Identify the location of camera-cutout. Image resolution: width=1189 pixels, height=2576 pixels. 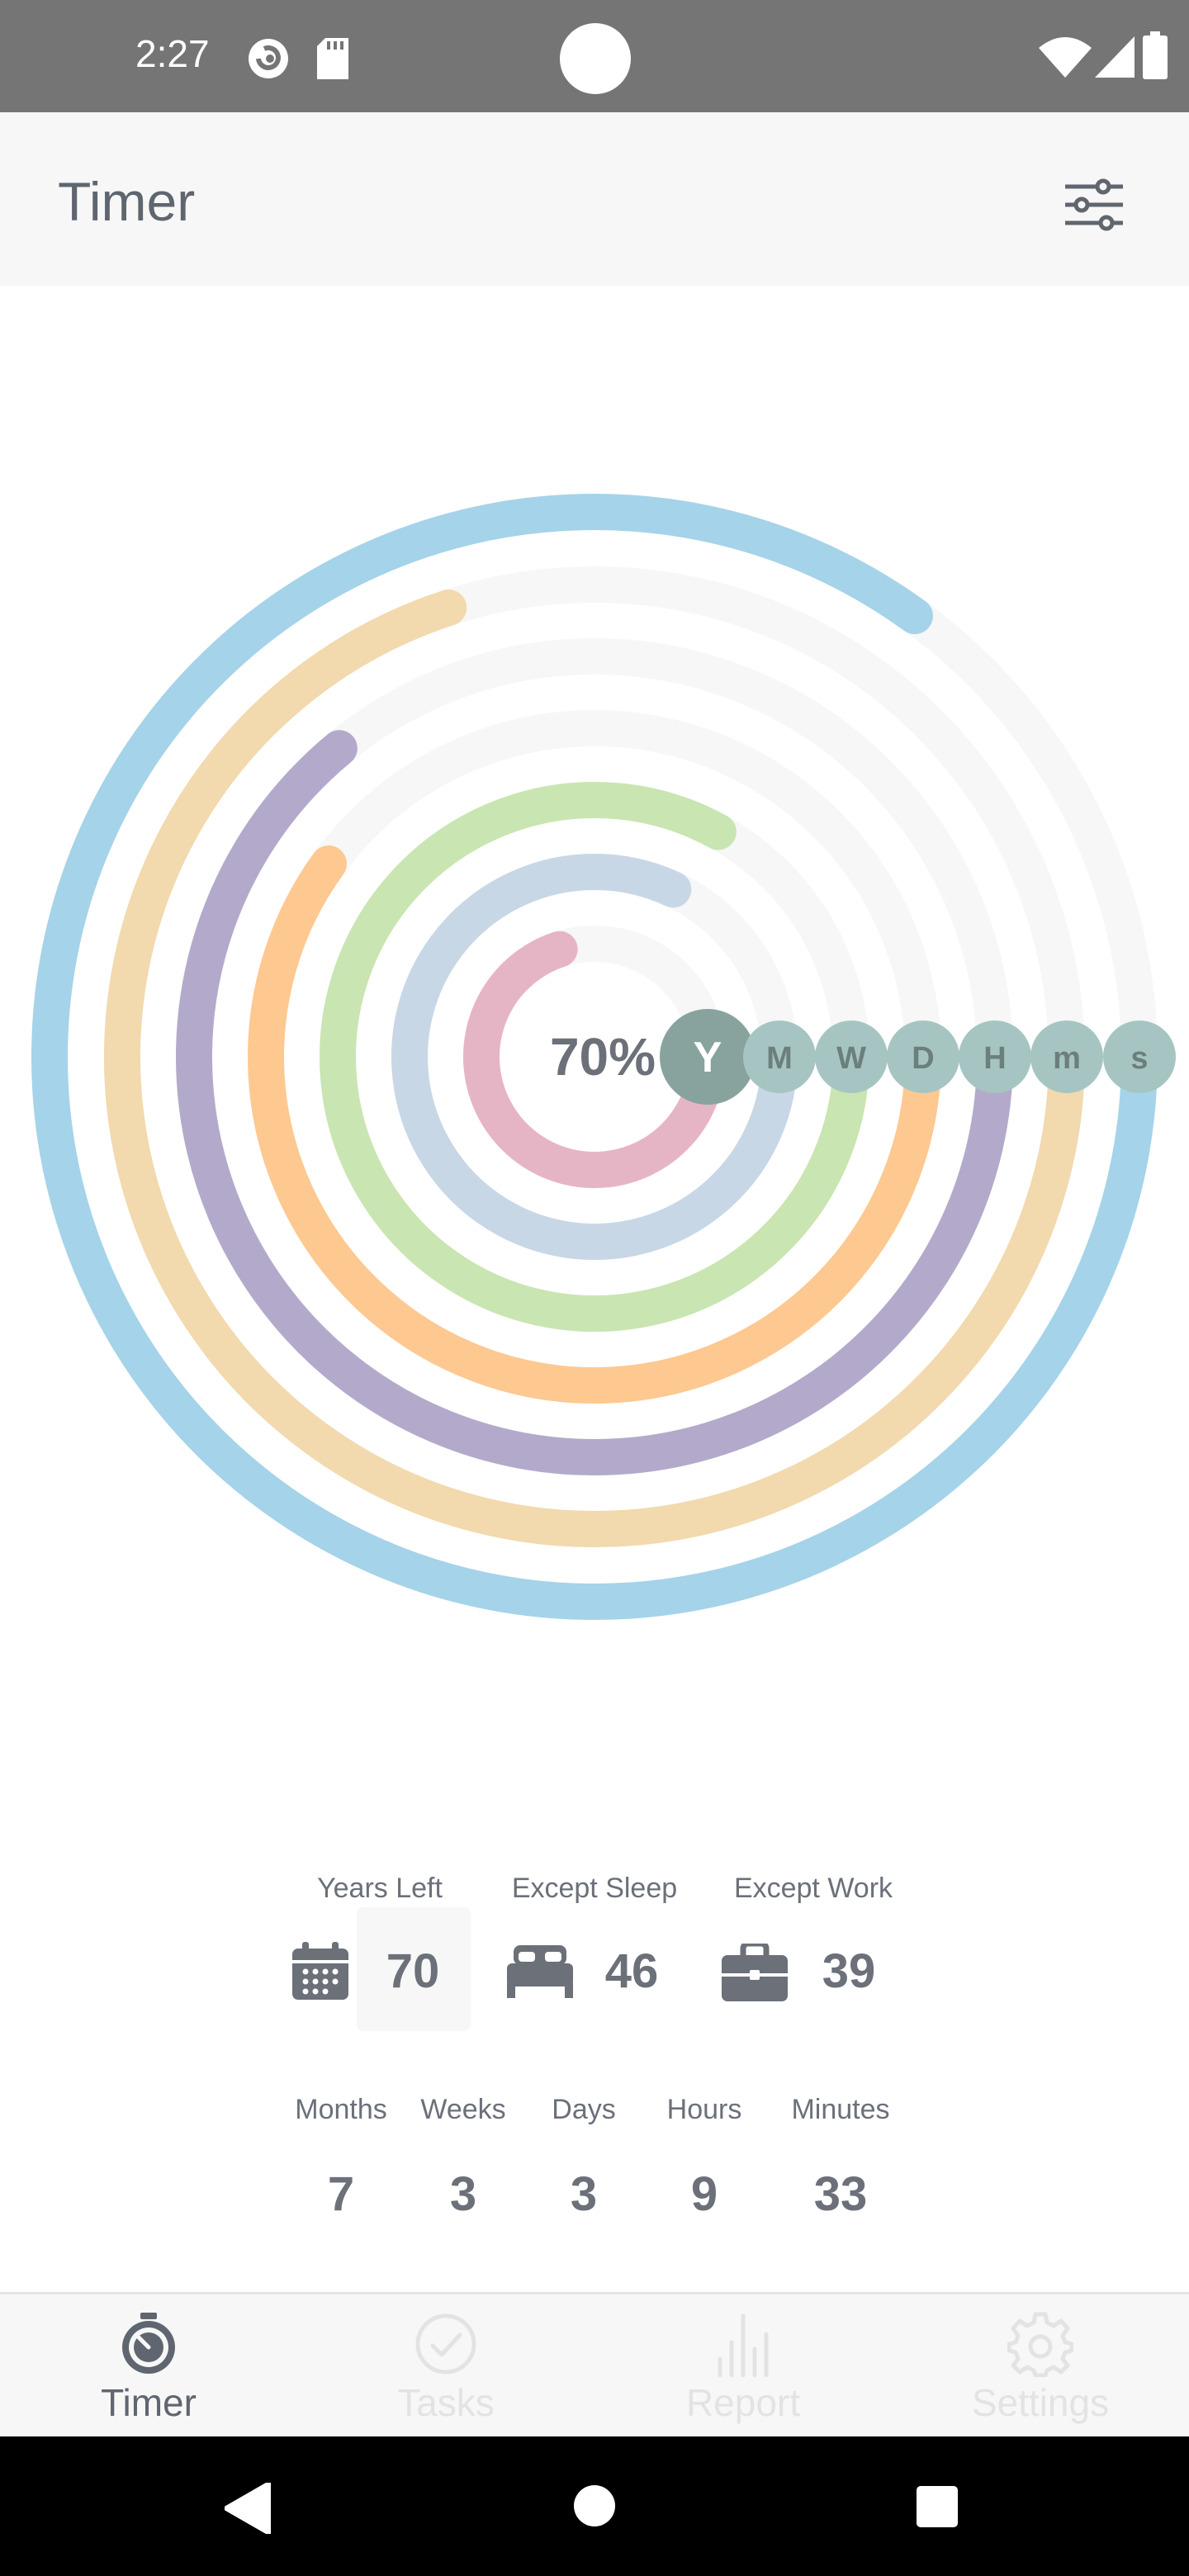
(595, 58).